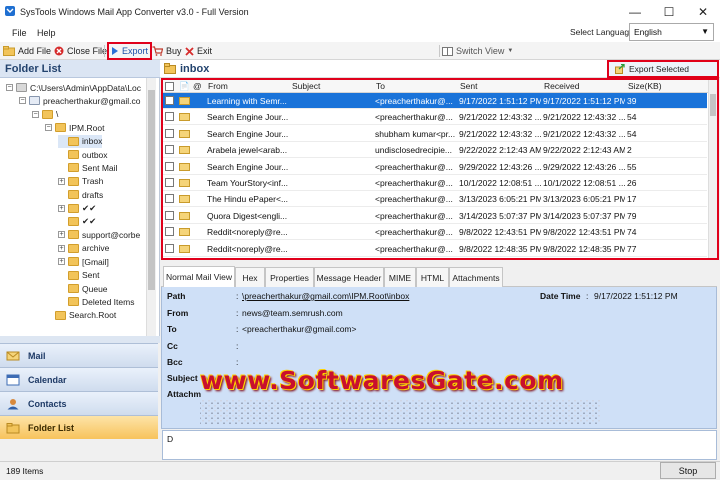 Image resolution: width=720 pixels, height=480 pixels. Describe the element at coordinates (169, 86) in the screenshot. I see `select-all-checkbox` at that location.